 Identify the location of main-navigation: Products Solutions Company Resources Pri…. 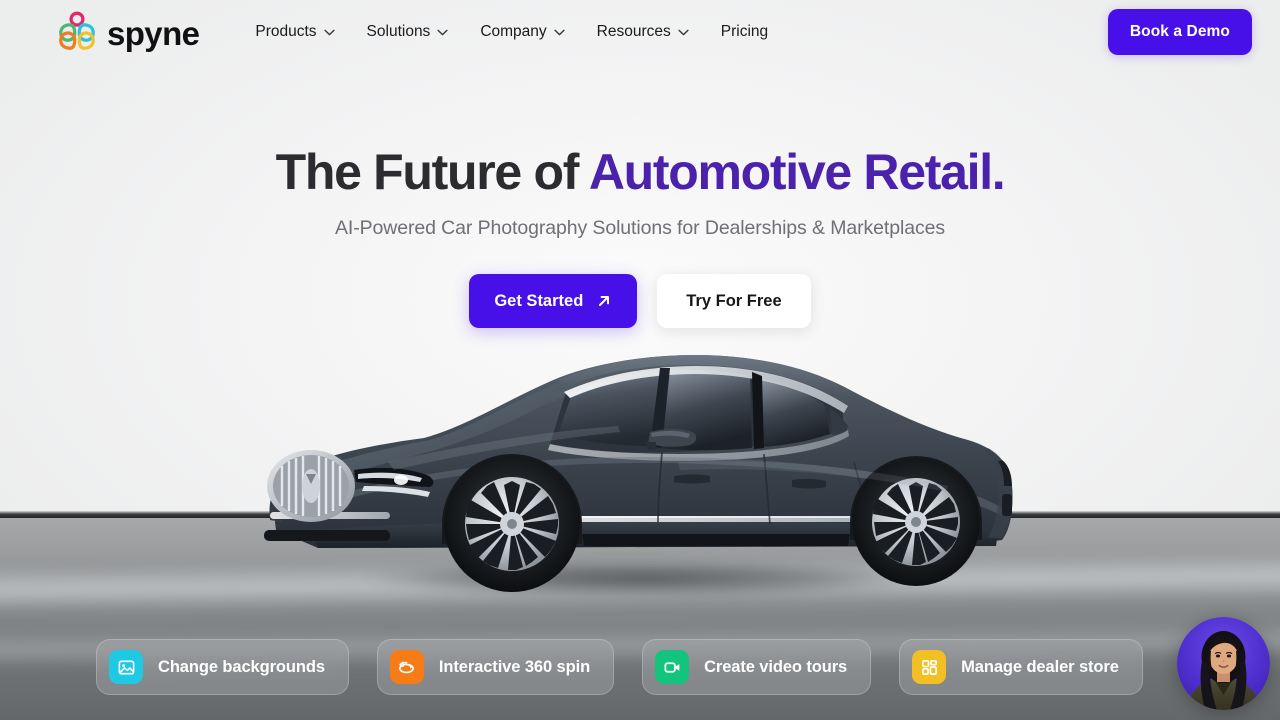
(511, 32).